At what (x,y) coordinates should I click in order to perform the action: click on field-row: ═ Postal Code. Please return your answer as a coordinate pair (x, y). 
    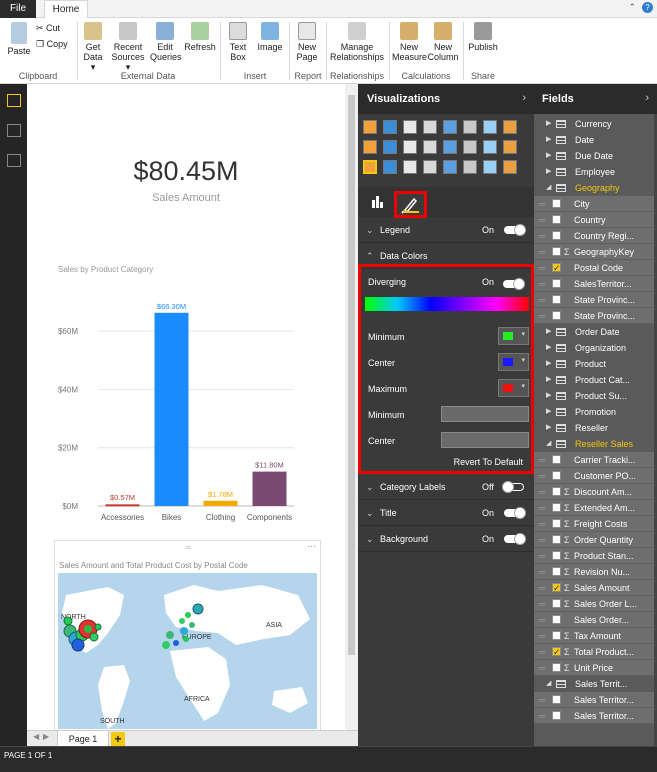
    Looking at the image, I should click on (595, 268).